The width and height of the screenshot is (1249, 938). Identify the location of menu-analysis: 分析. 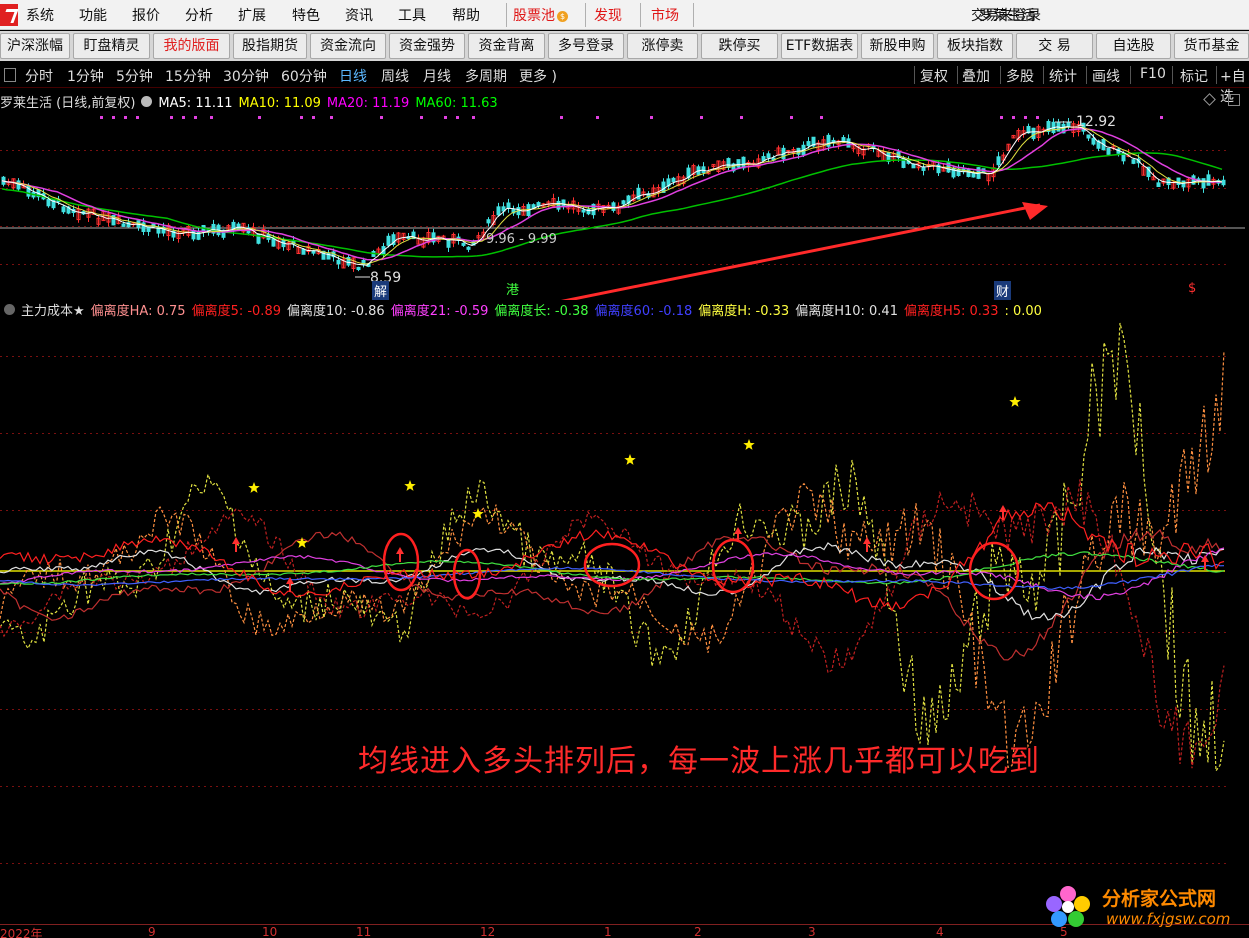
(199, 15).